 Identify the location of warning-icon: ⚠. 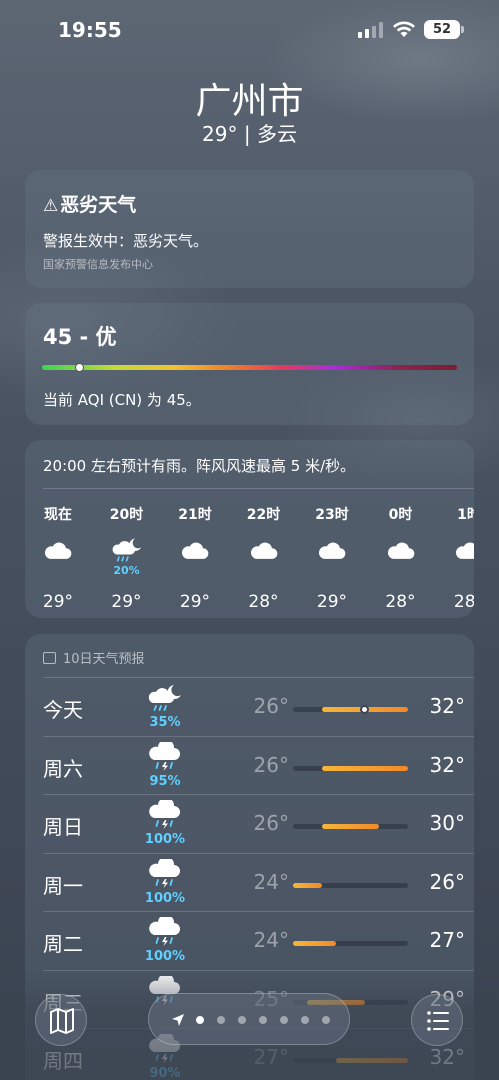
(51, 206).